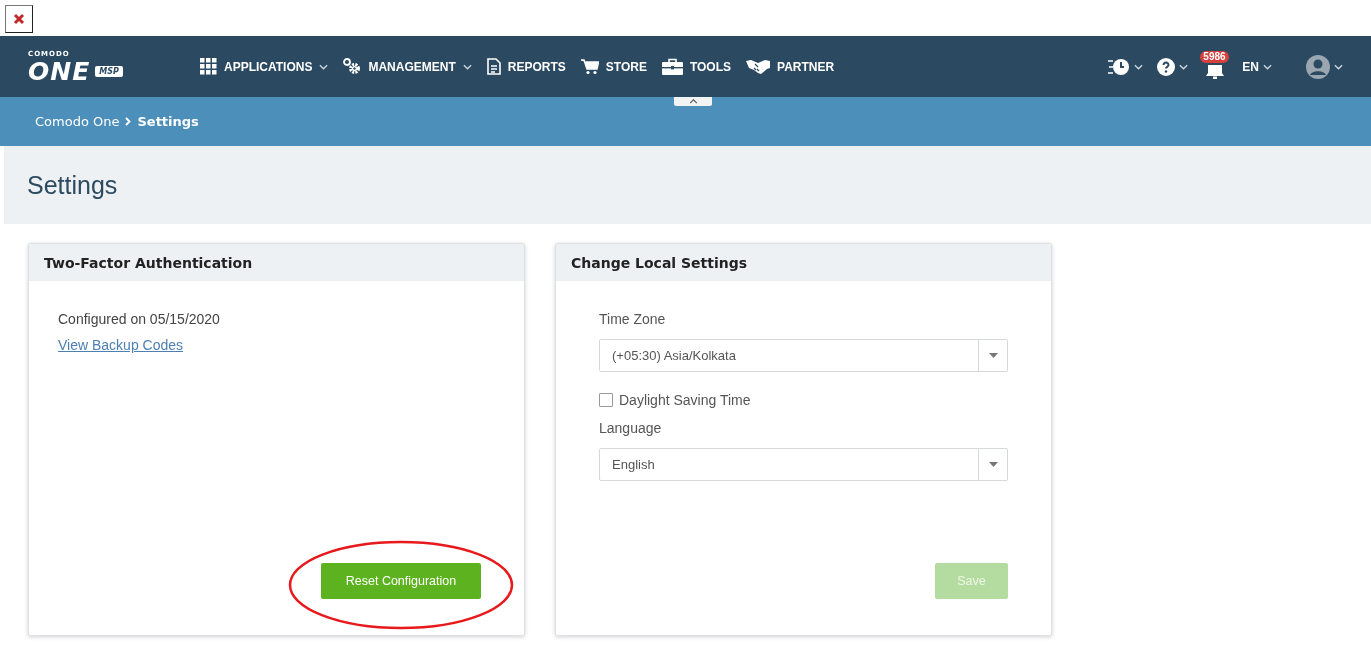 The height and width of the screenshot is (657, 1371). What do you see at coordinates (208, 66) in the screenshot?
I see `grid-icon` at bounding box center [208, 66].